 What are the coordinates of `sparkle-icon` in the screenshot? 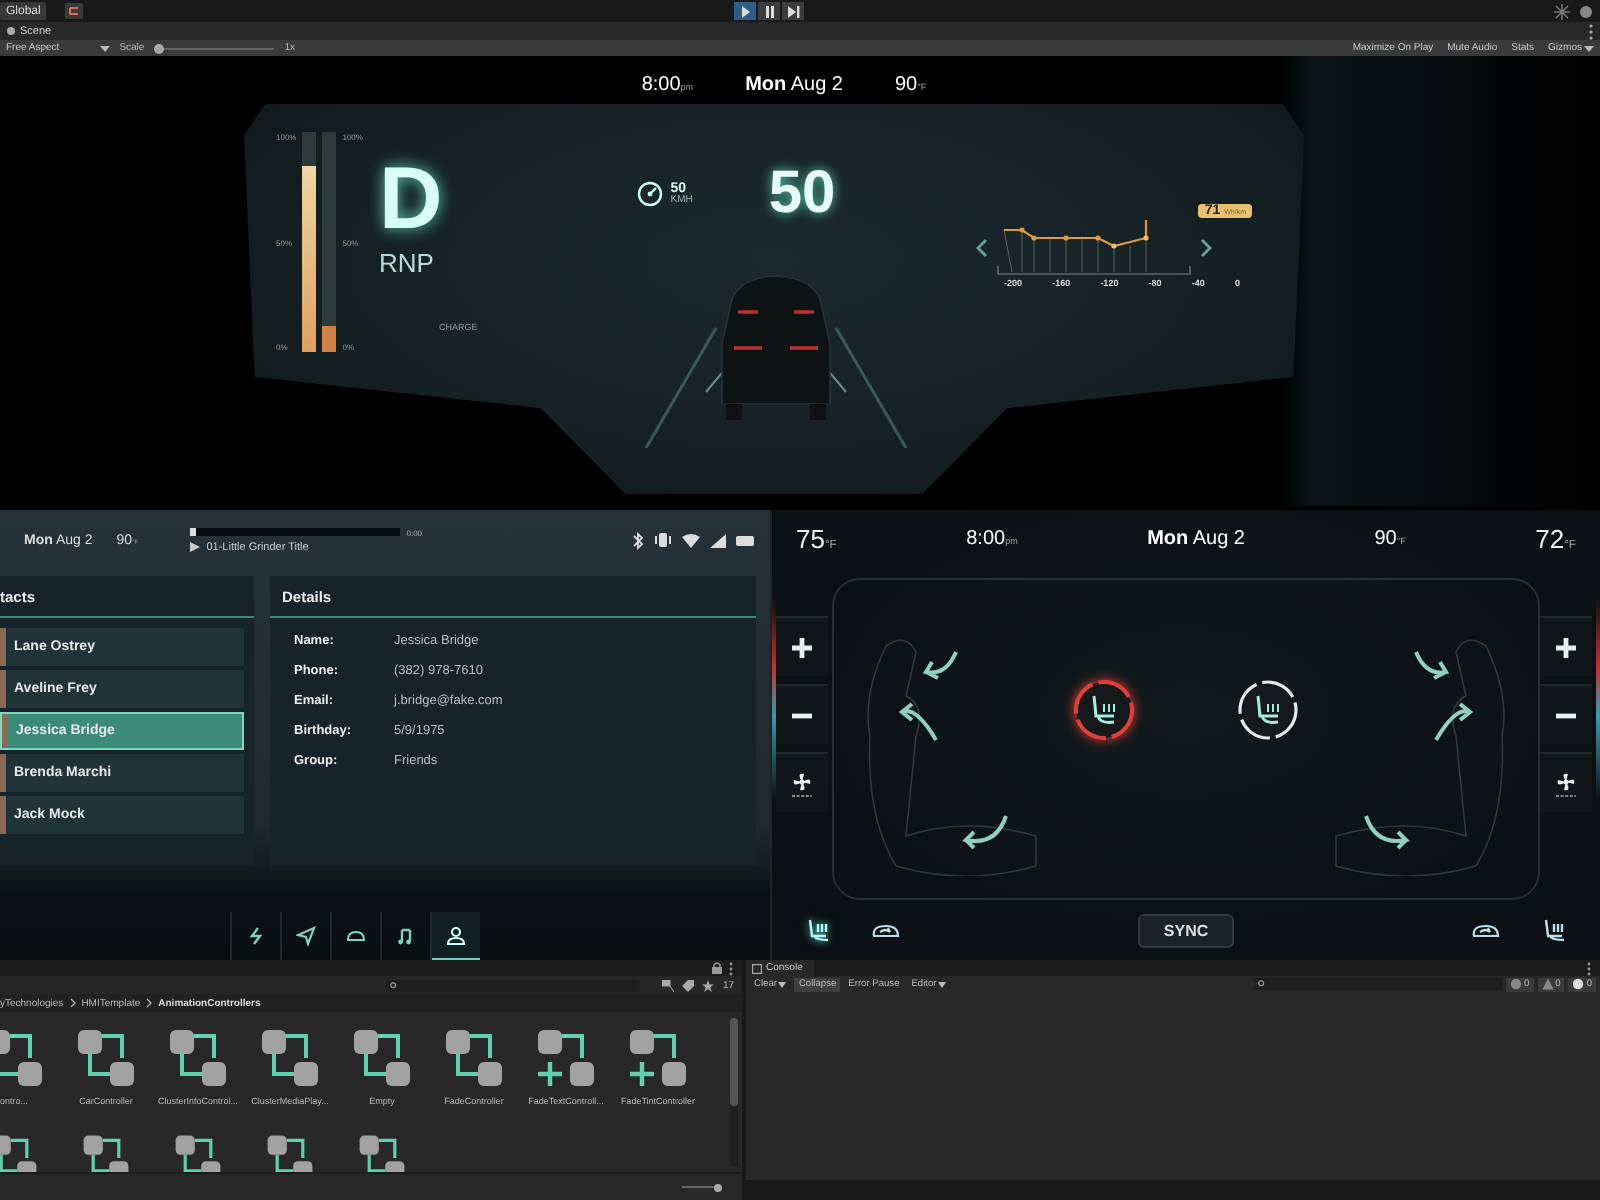 It's located at (1562, 11).